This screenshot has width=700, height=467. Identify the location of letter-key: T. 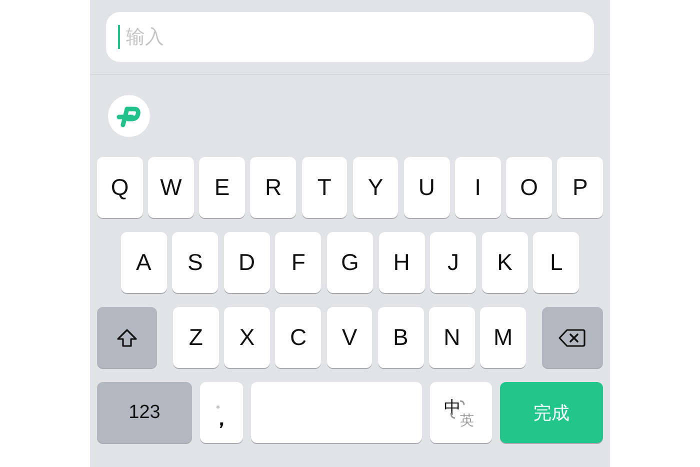
(325, 187).